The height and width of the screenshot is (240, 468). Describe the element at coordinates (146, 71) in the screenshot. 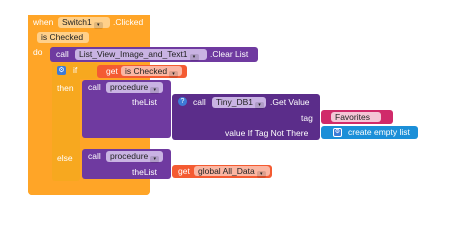

I see `get-var-label: is Checked` at that location.